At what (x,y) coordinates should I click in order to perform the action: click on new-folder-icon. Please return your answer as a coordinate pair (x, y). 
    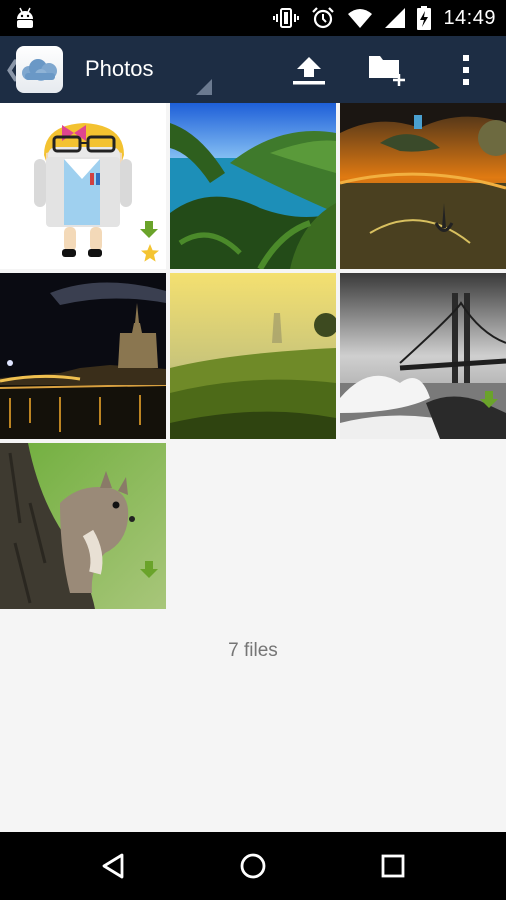
    Looking at the image, I should click on (387, 70).